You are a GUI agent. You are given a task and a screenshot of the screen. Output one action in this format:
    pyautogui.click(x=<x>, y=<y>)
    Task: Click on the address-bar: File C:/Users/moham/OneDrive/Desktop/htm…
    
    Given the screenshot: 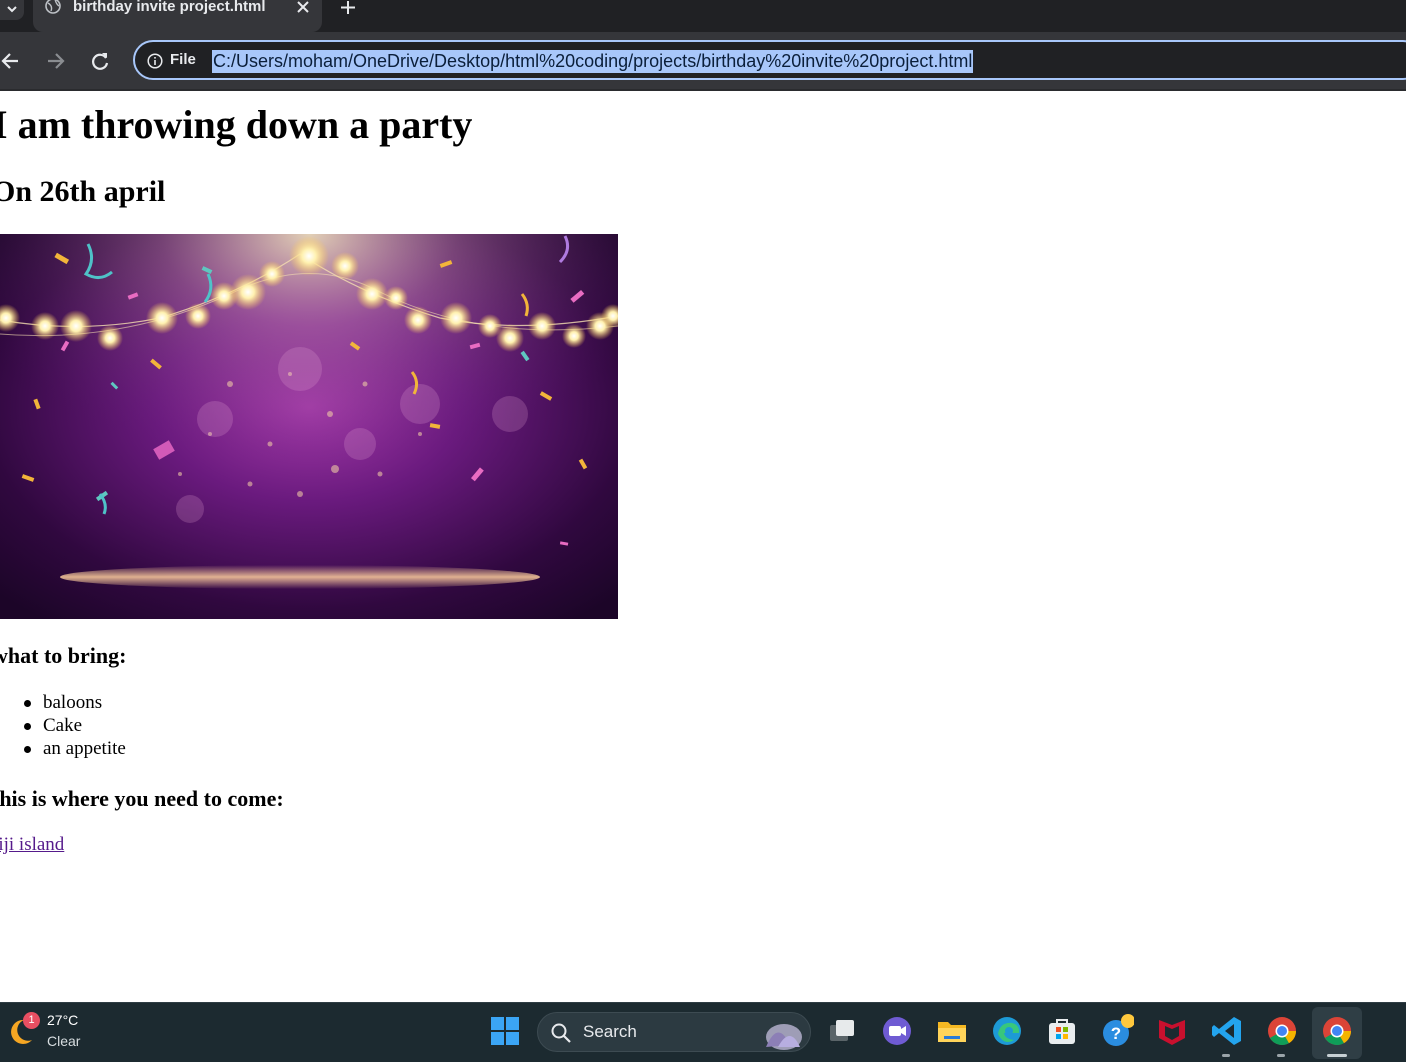 What is the action you would take?
    pyautogui.click(x=769, y=60)
    